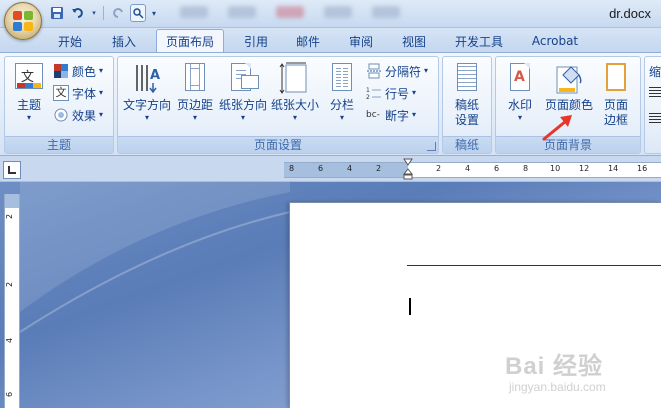  I want to click on margins-button: 页边距 ▾, so click(195, 91).